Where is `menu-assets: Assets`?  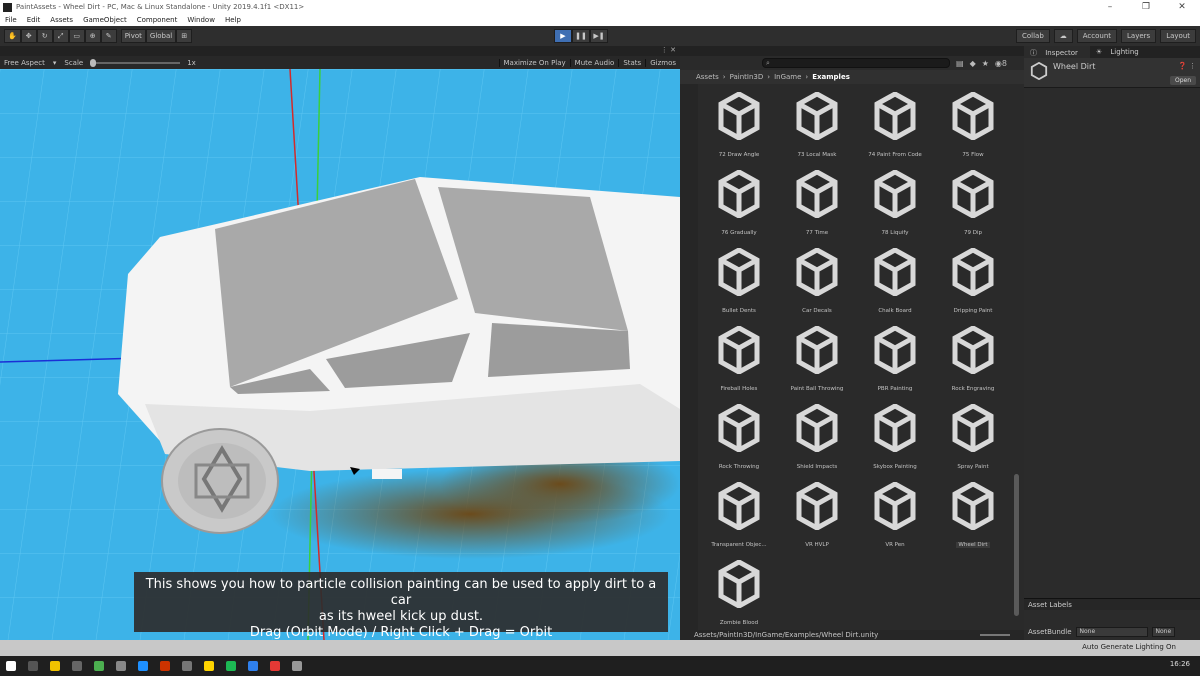
menu-assets: Assets is located at coordinates (61, 20).